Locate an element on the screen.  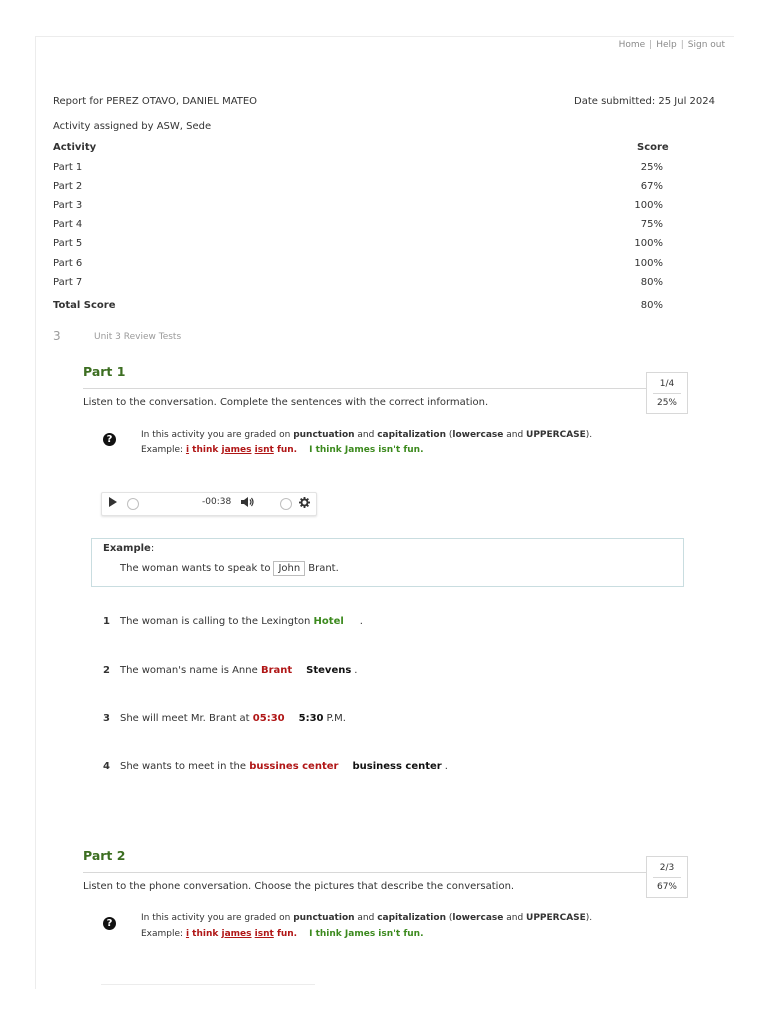
audio-player-partial is located at coordinates (208, 986).